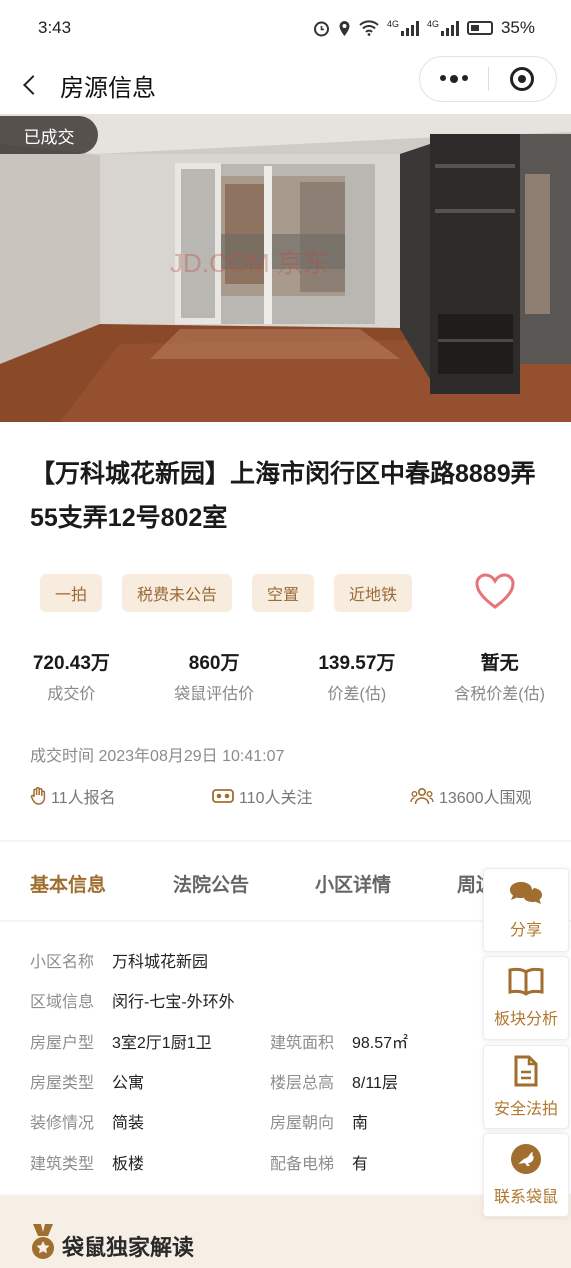  What do you see at coordinates (339, 1041) in the screenshot?
I see `info-row-area: 建筑面积 98.57㎡` at bounding box center [339, 1041].